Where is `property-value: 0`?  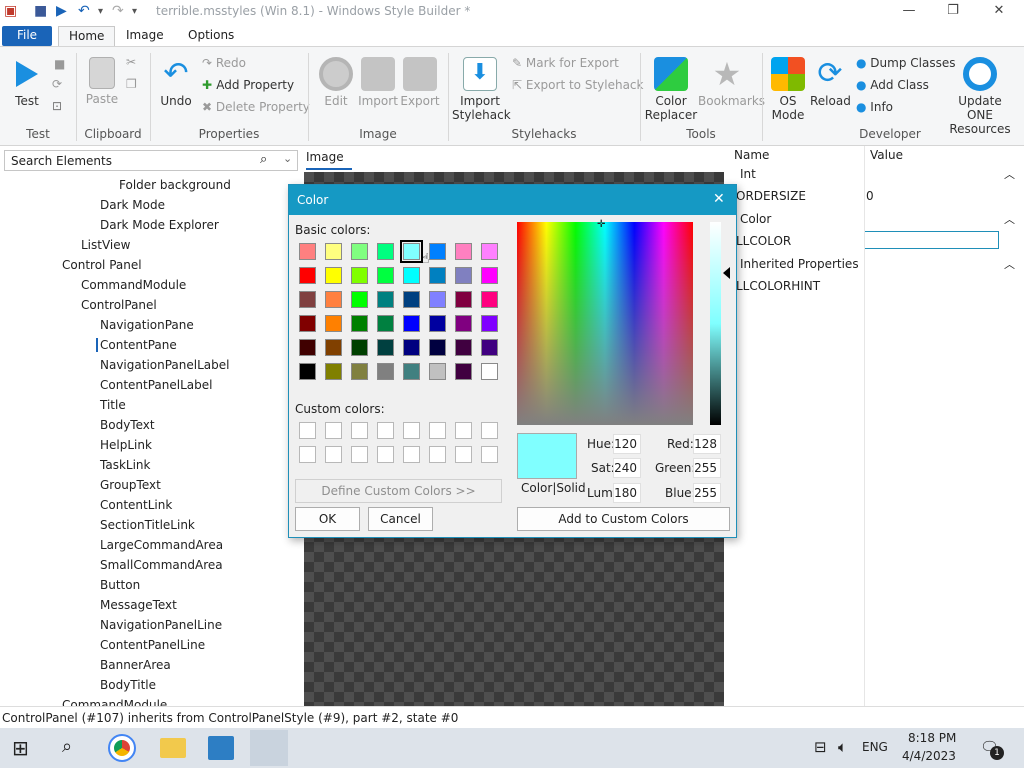
property-value: 0 is located at coordinates (870, 196).